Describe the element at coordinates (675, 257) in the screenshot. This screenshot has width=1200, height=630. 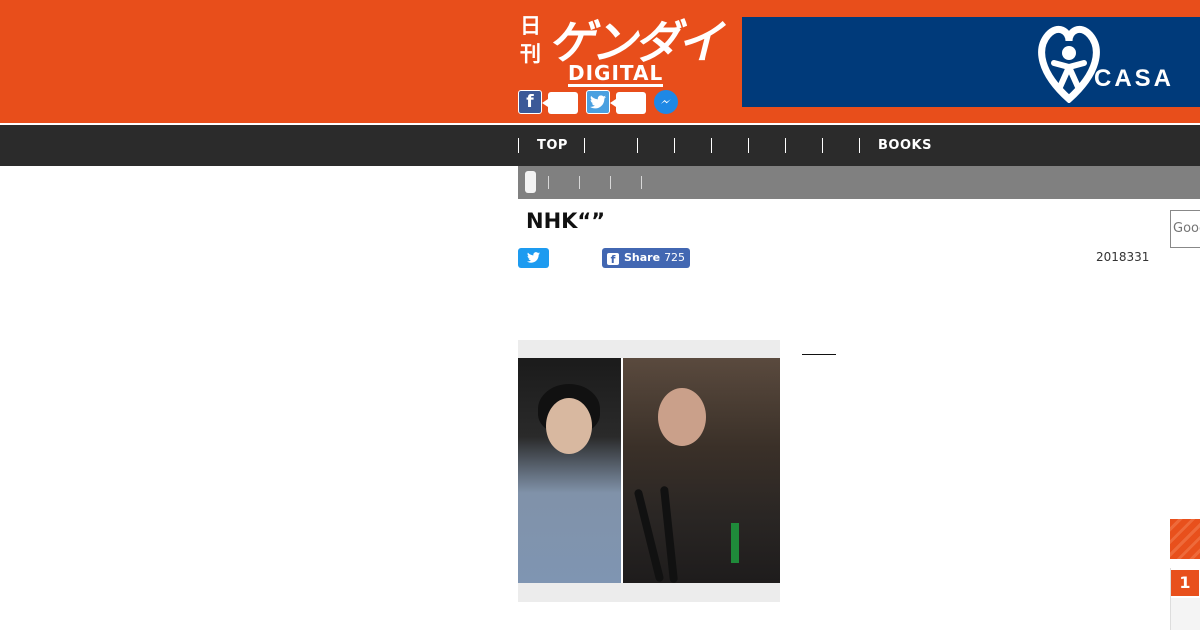
I see `facebook-share-count: 725` at that location.